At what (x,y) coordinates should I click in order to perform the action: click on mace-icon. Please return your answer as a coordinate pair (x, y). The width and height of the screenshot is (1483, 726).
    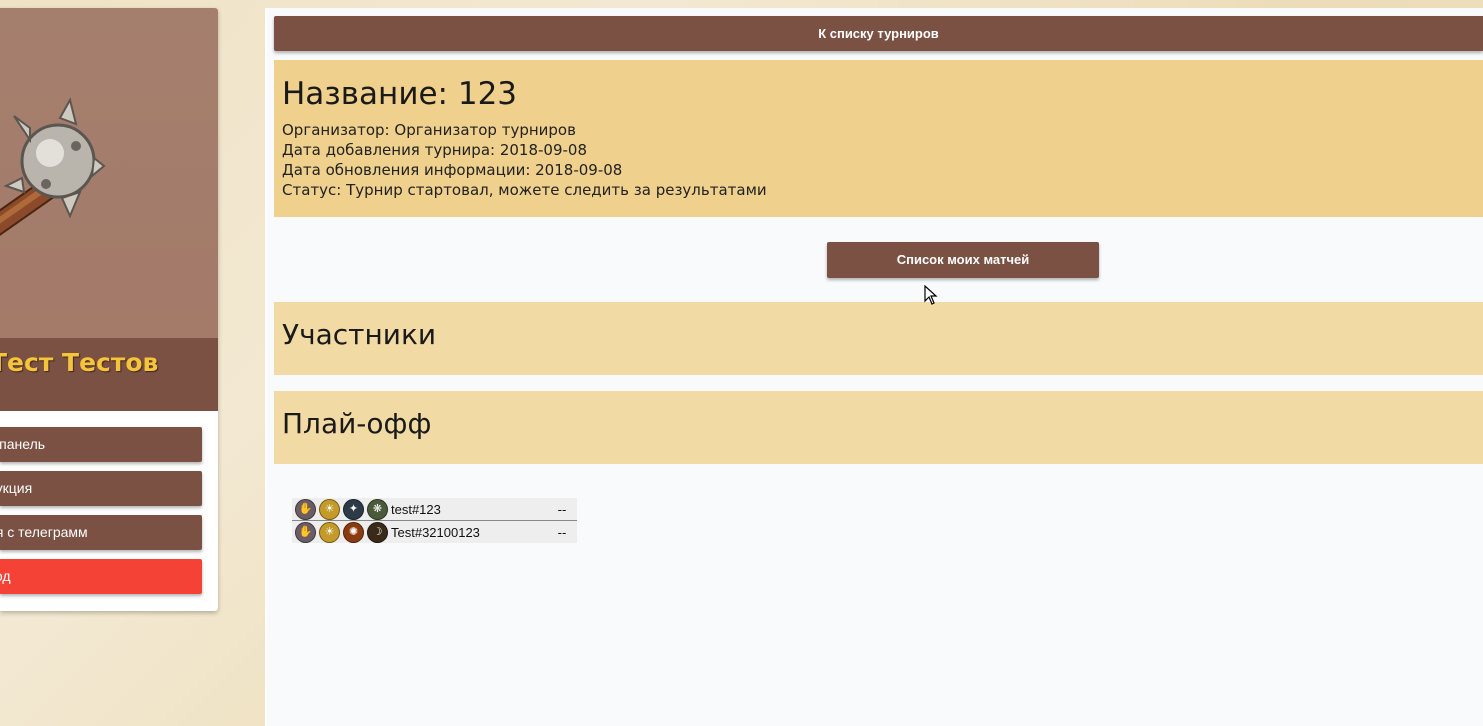
    Looking at the image, I should click on (53, 168).